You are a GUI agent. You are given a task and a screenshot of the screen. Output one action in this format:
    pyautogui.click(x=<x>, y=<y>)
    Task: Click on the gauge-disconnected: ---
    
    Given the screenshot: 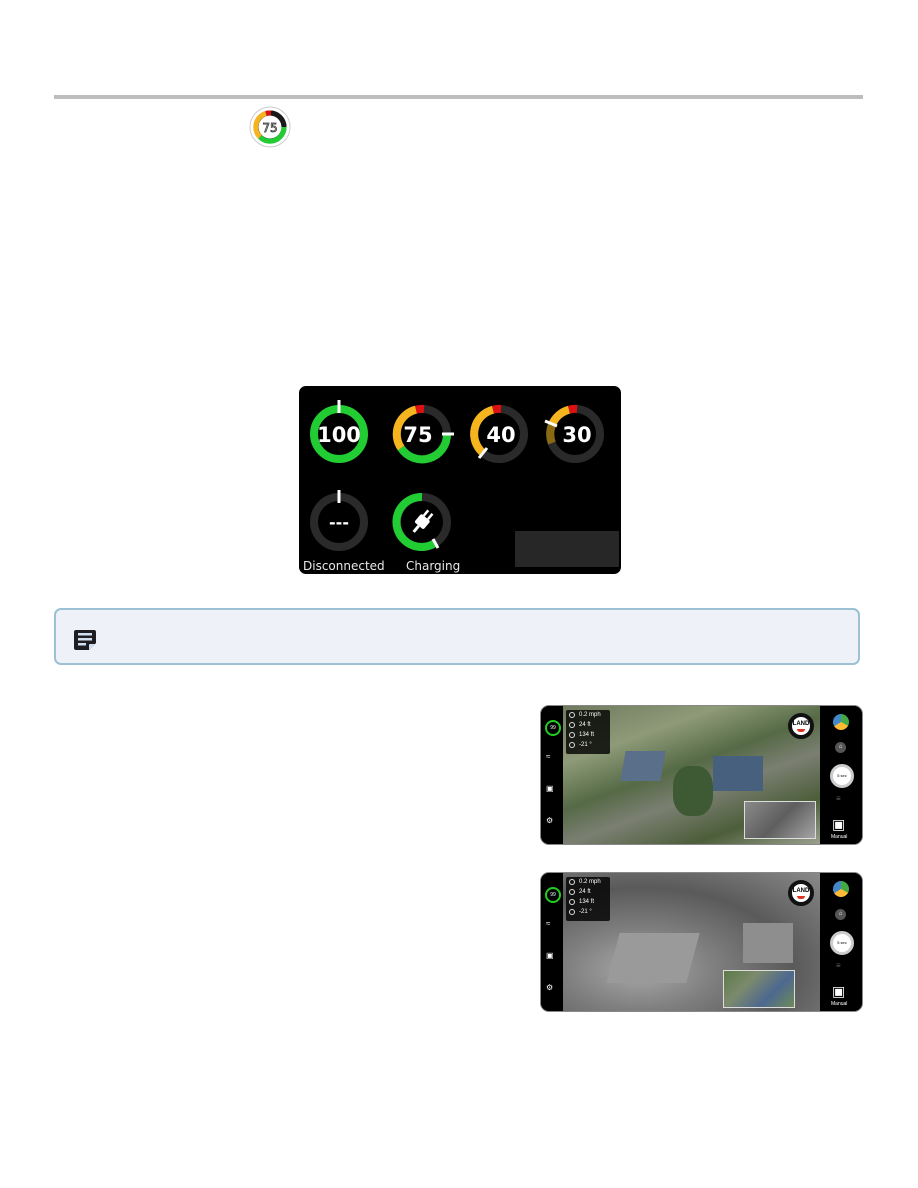 What is the action you would take?
    pyautogui.click(x=339, y=522)
    